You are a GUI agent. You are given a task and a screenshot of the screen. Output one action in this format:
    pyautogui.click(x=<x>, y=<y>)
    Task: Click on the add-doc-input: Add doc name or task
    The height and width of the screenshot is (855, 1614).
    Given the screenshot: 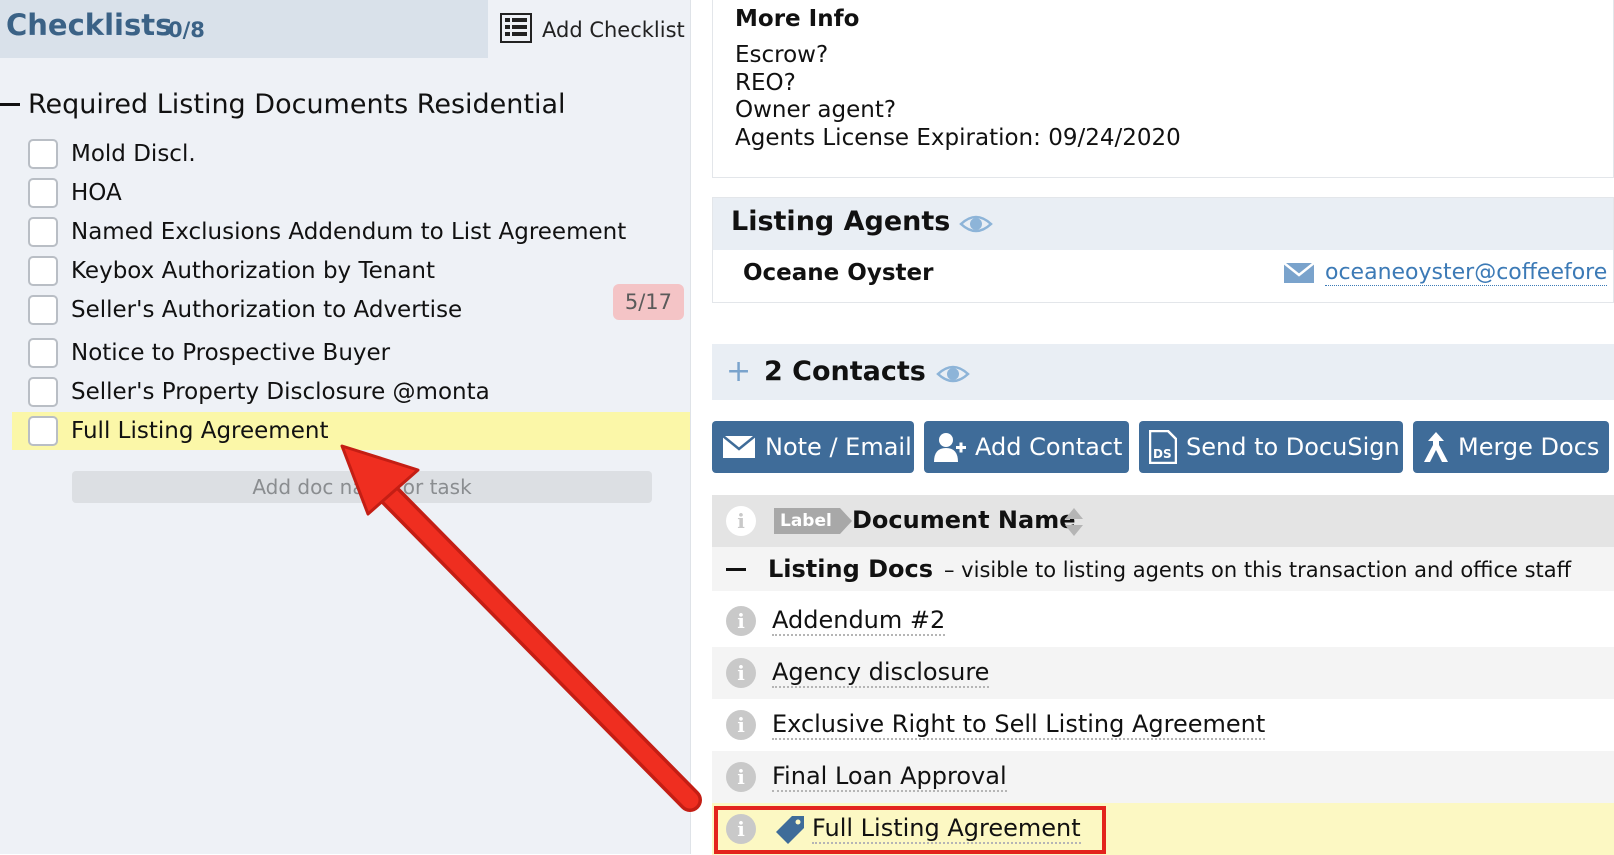 What is the action you would take?
    pyautogui.click(x=362, y=487)
    